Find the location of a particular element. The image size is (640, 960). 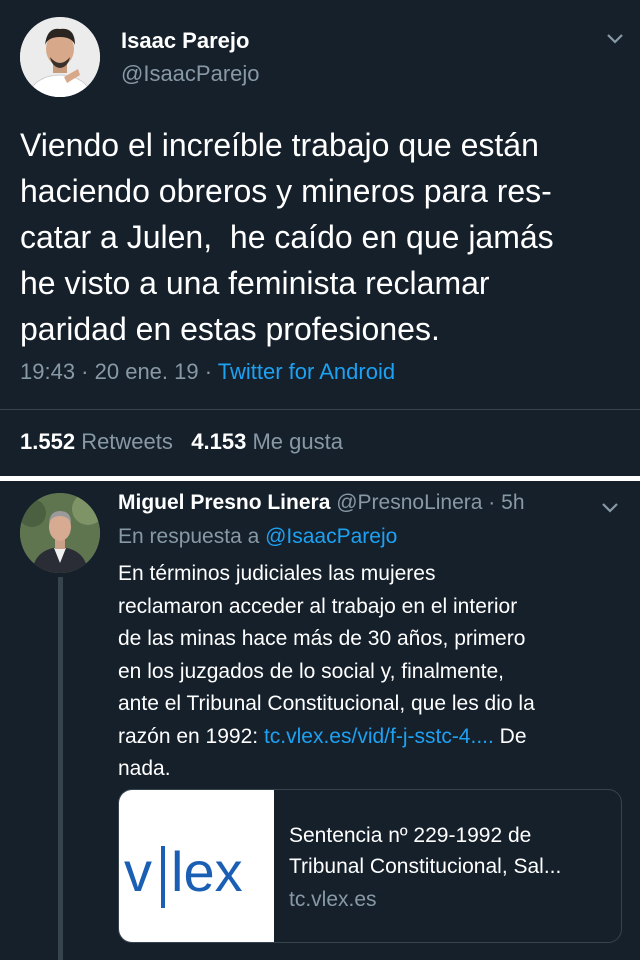

tweet-meta: 19:43 · 20 ene. 19 · Twitter for Android is located at coordinates (208, 371).